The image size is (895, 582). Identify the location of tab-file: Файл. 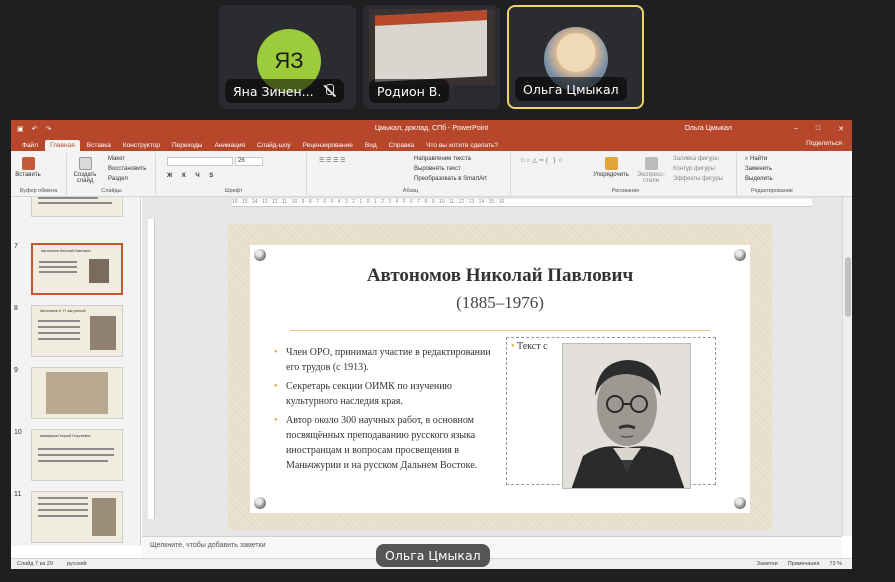
(30, 145).